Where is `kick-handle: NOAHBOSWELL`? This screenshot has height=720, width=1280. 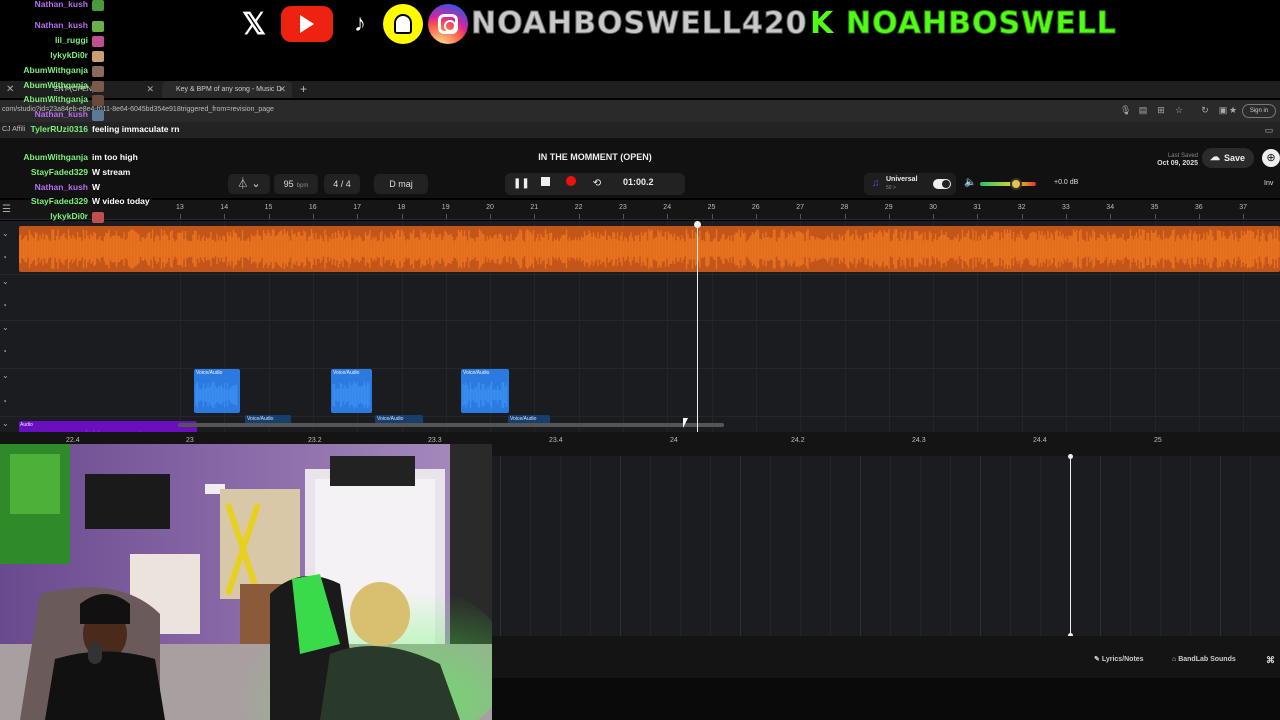
kick-handle: NOAHBOSWELL is located at coordinates (981, 24).